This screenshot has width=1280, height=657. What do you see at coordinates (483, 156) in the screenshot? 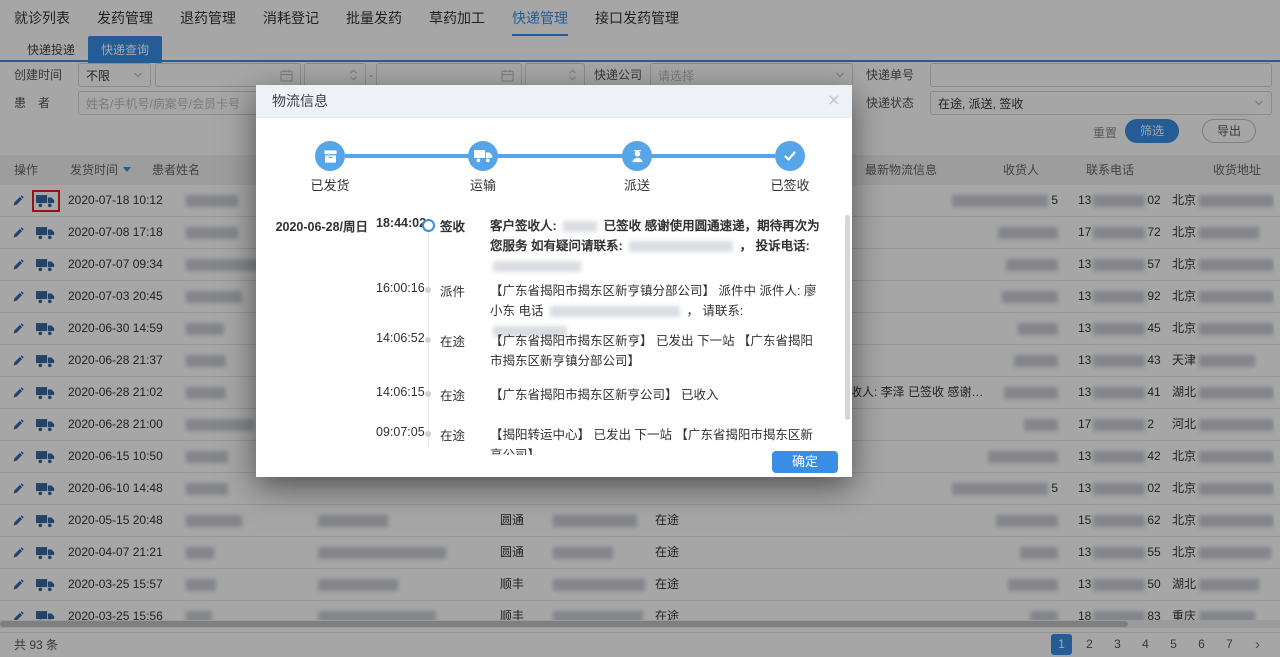
I see `truck-icon` at bounding box center [483, 156].